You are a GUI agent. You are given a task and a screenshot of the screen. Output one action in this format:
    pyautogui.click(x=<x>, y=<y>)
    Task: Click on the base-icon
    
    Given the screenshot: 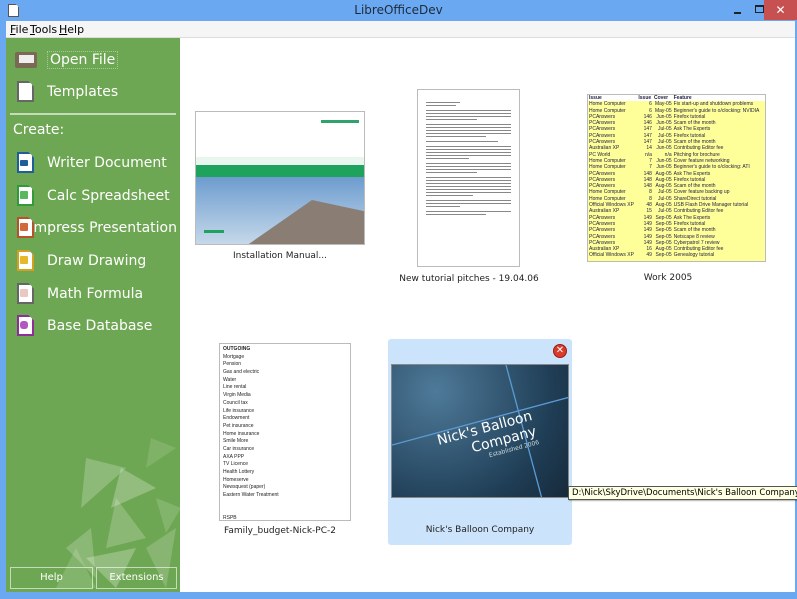 What is the action you would take?
    pyautogui.click(x=26, y=326)
    